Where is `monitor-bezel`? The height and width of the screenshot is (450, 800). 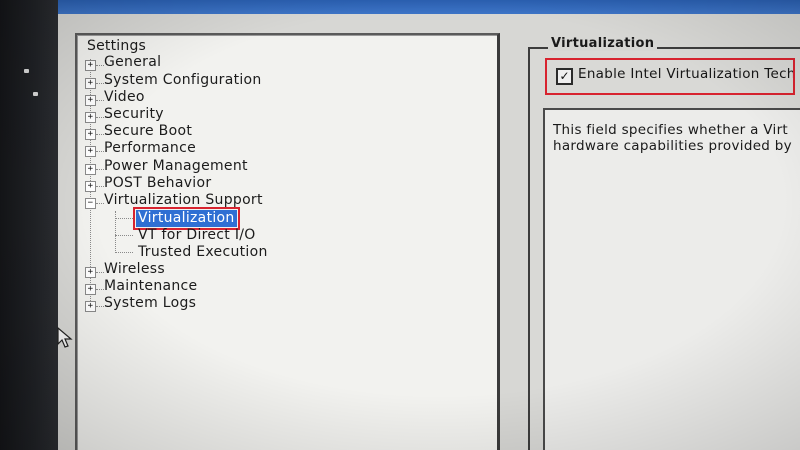 monitor-bezel is located at coordinates (29, 225).